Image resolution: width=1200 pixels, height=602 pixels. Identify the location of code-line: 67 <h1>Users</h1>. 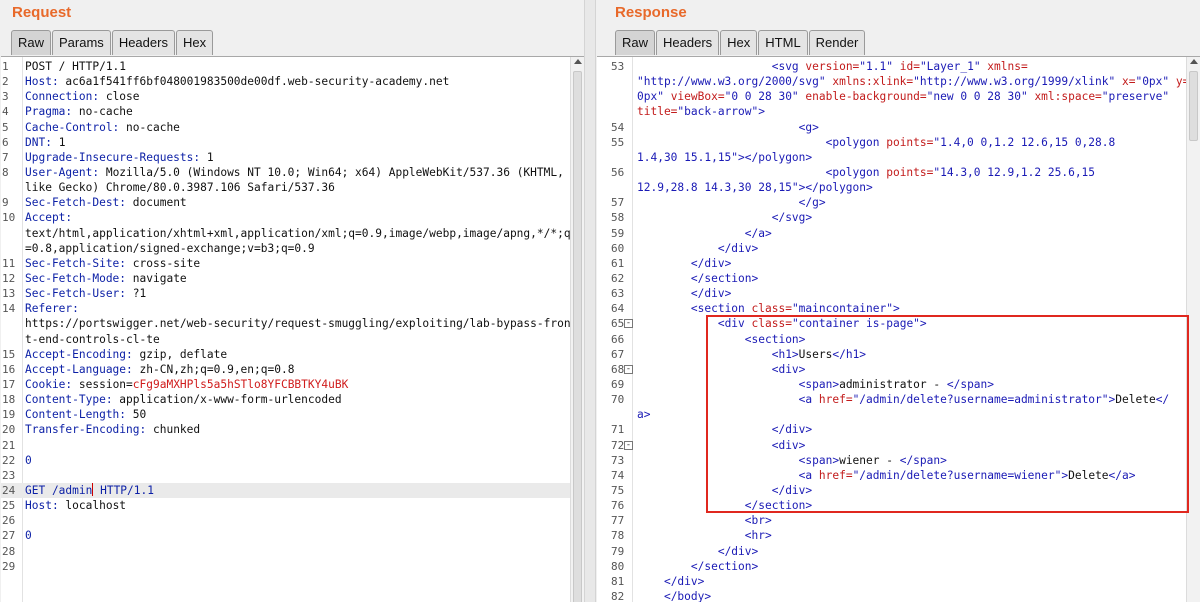
(891, 354).